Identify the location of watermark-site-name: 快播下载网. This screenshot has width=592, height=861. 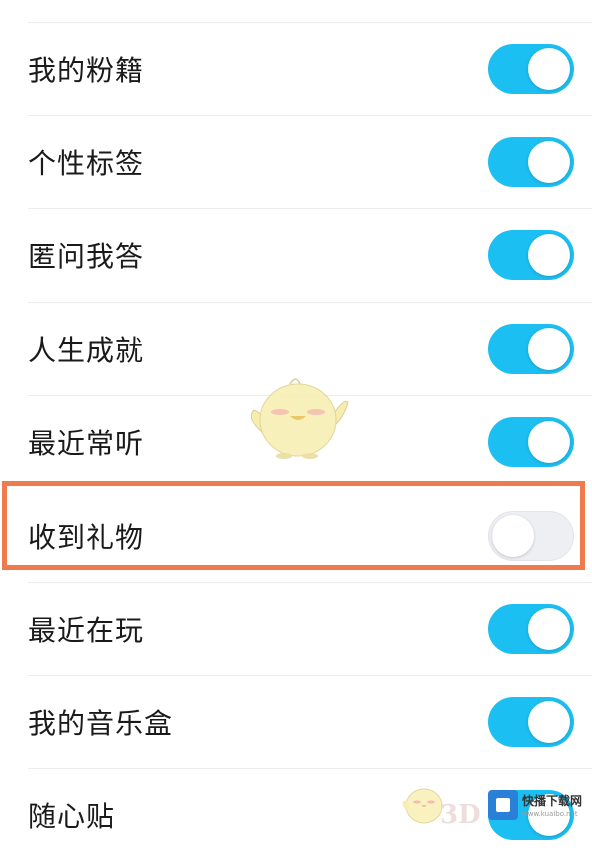
(552, 801).